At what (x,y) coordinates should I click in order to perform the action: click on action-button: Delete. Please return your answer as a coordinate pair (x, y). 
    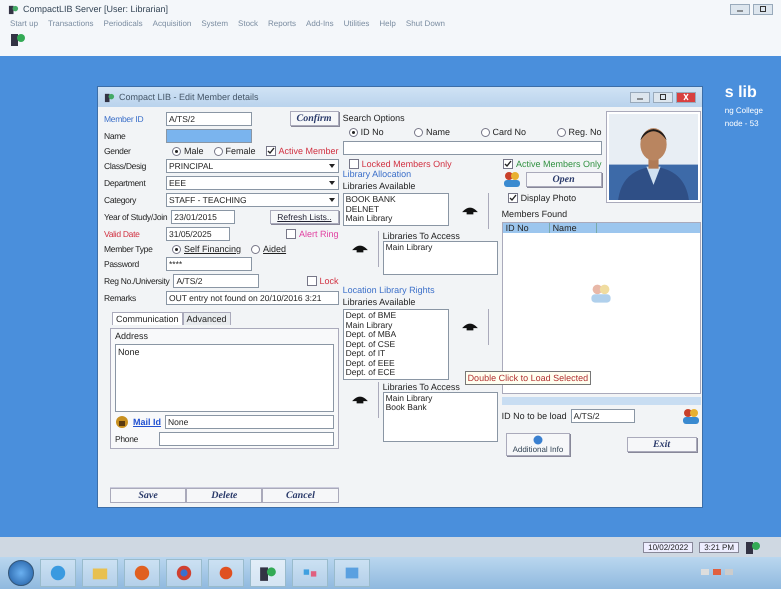
    Looking at the image, I should click on (224, 495).